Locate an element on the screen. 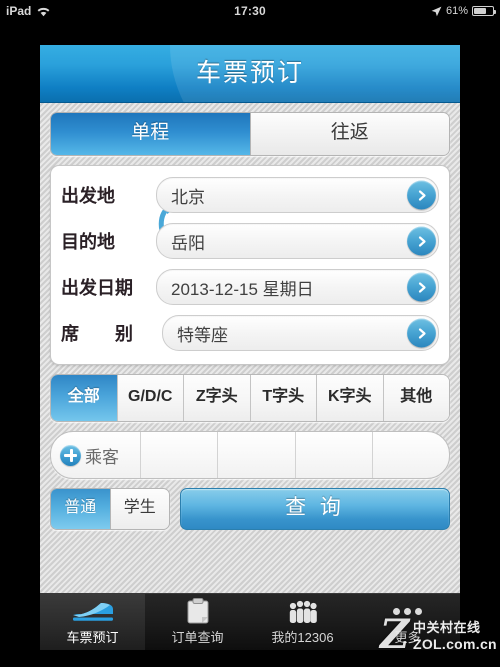 This screenshot has height=667, width=500. page-title: 车票预订 is located at coordinates (249, 73).